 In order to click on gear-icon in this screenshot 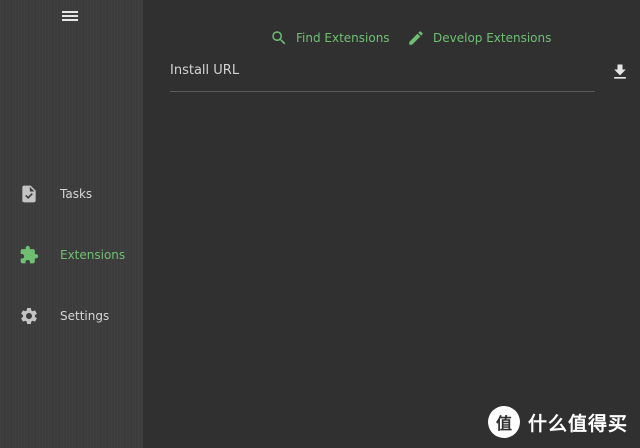, I will do `click(29, 316)`.